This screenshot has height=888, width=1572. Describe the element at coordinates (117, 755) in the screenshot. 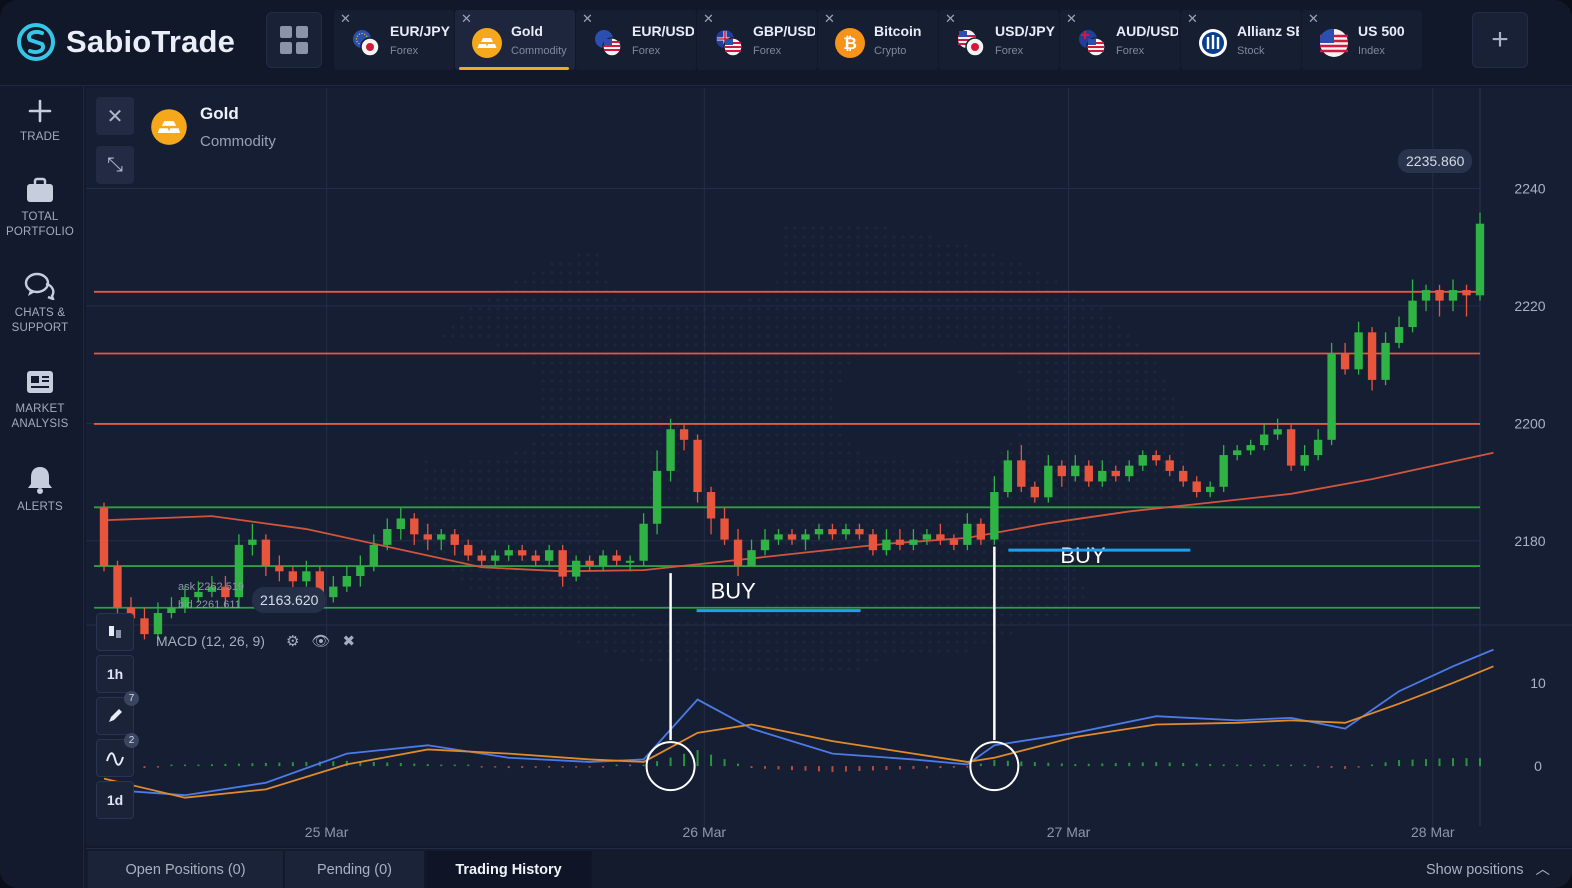

I see `indicators-button: 2` at that location.